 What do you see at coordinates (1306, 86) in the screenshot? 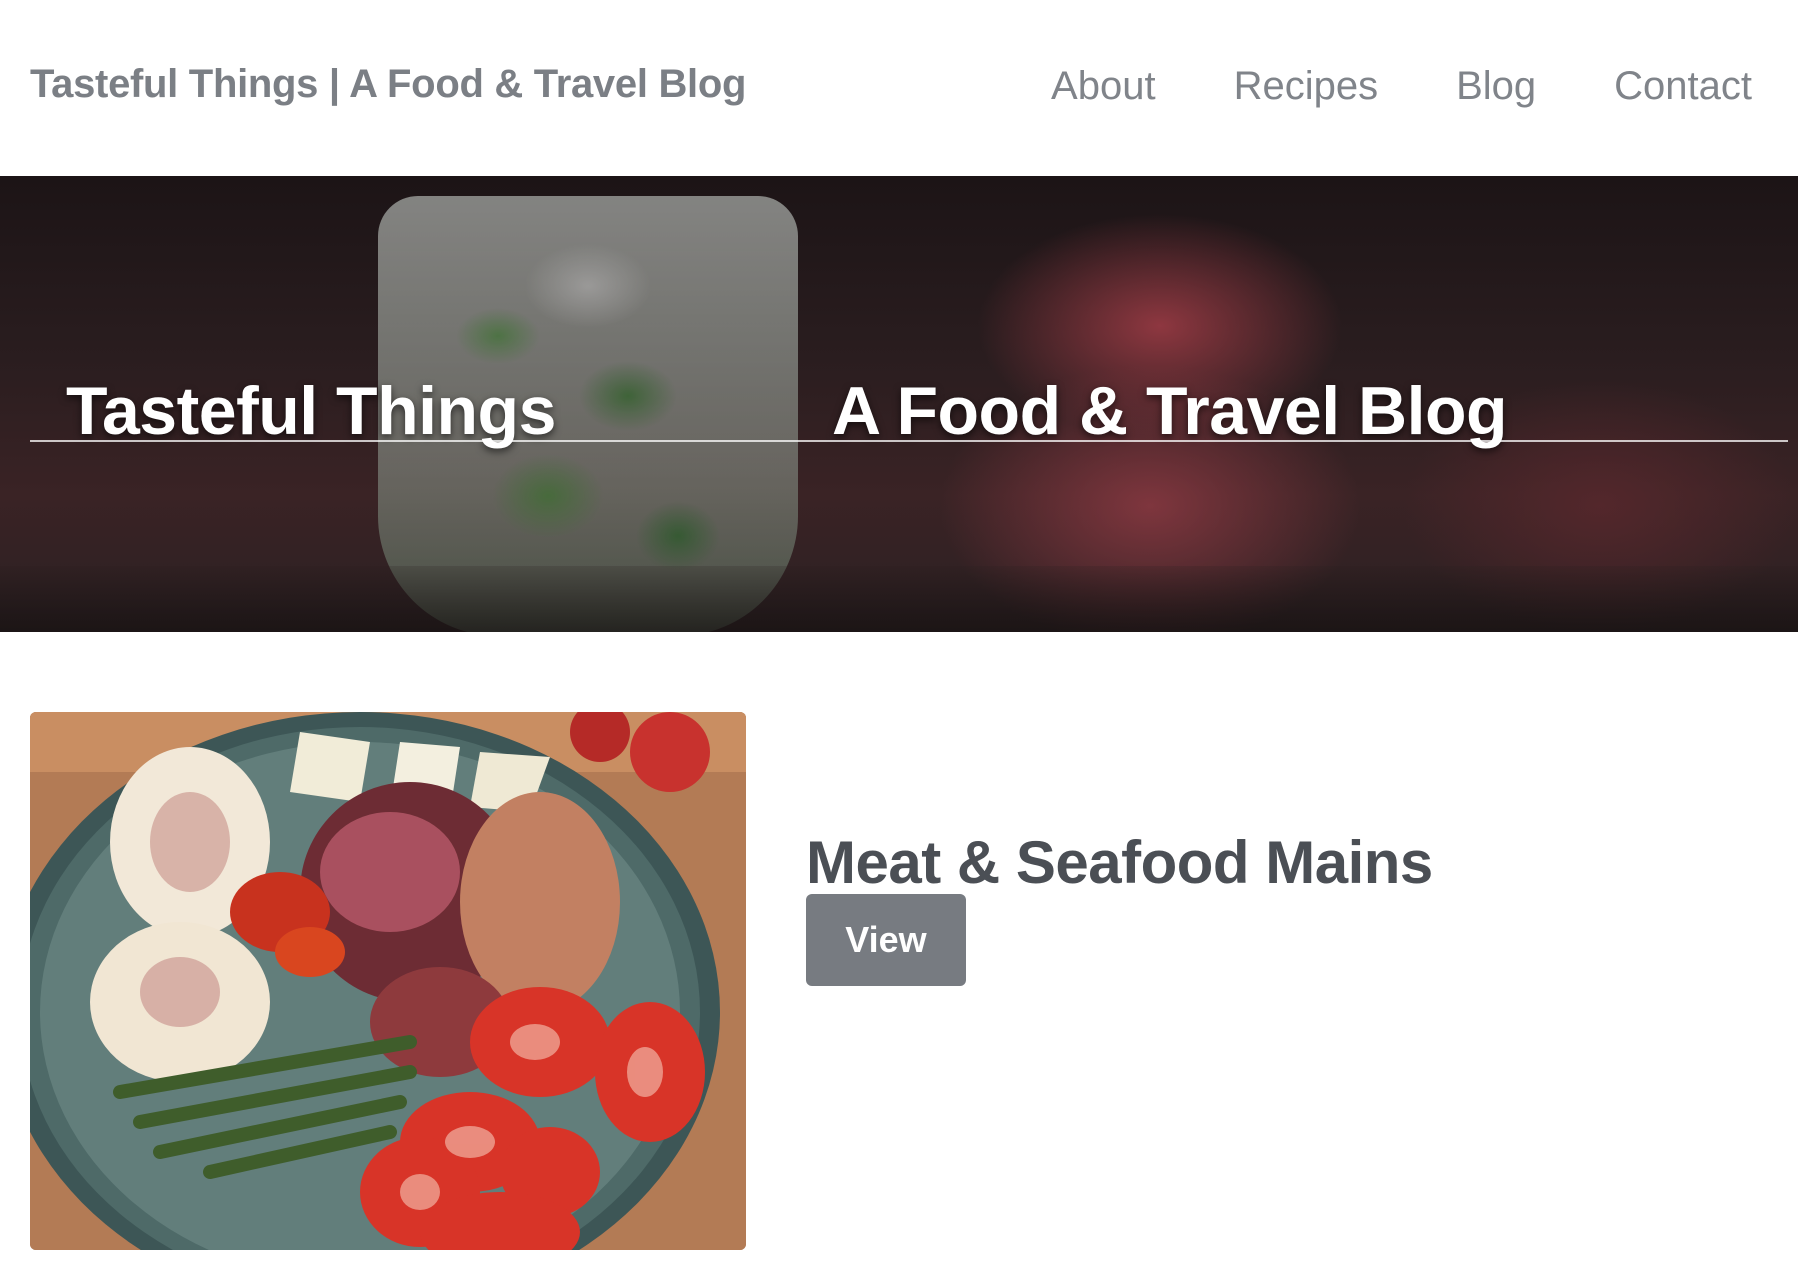
I see `nav-link-recipes: Recipes` at bounding box center [1306, 86].